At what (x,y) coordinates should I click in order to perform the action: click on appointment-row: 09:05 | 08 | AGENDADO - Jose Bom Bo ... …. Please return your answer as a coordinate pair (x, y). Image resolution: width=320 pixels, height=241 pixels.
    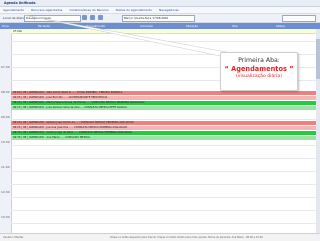
    Looking at the image, I should click on (163, 98).